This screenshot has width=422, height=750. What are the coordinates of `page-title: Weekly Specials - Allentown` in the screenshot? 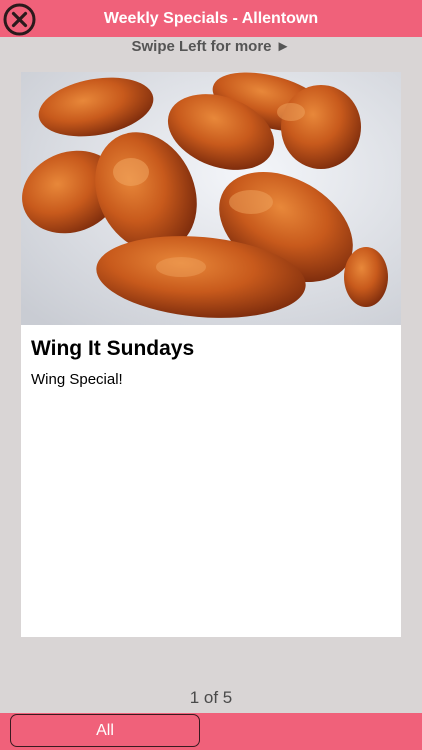 It's located at (211, 18).